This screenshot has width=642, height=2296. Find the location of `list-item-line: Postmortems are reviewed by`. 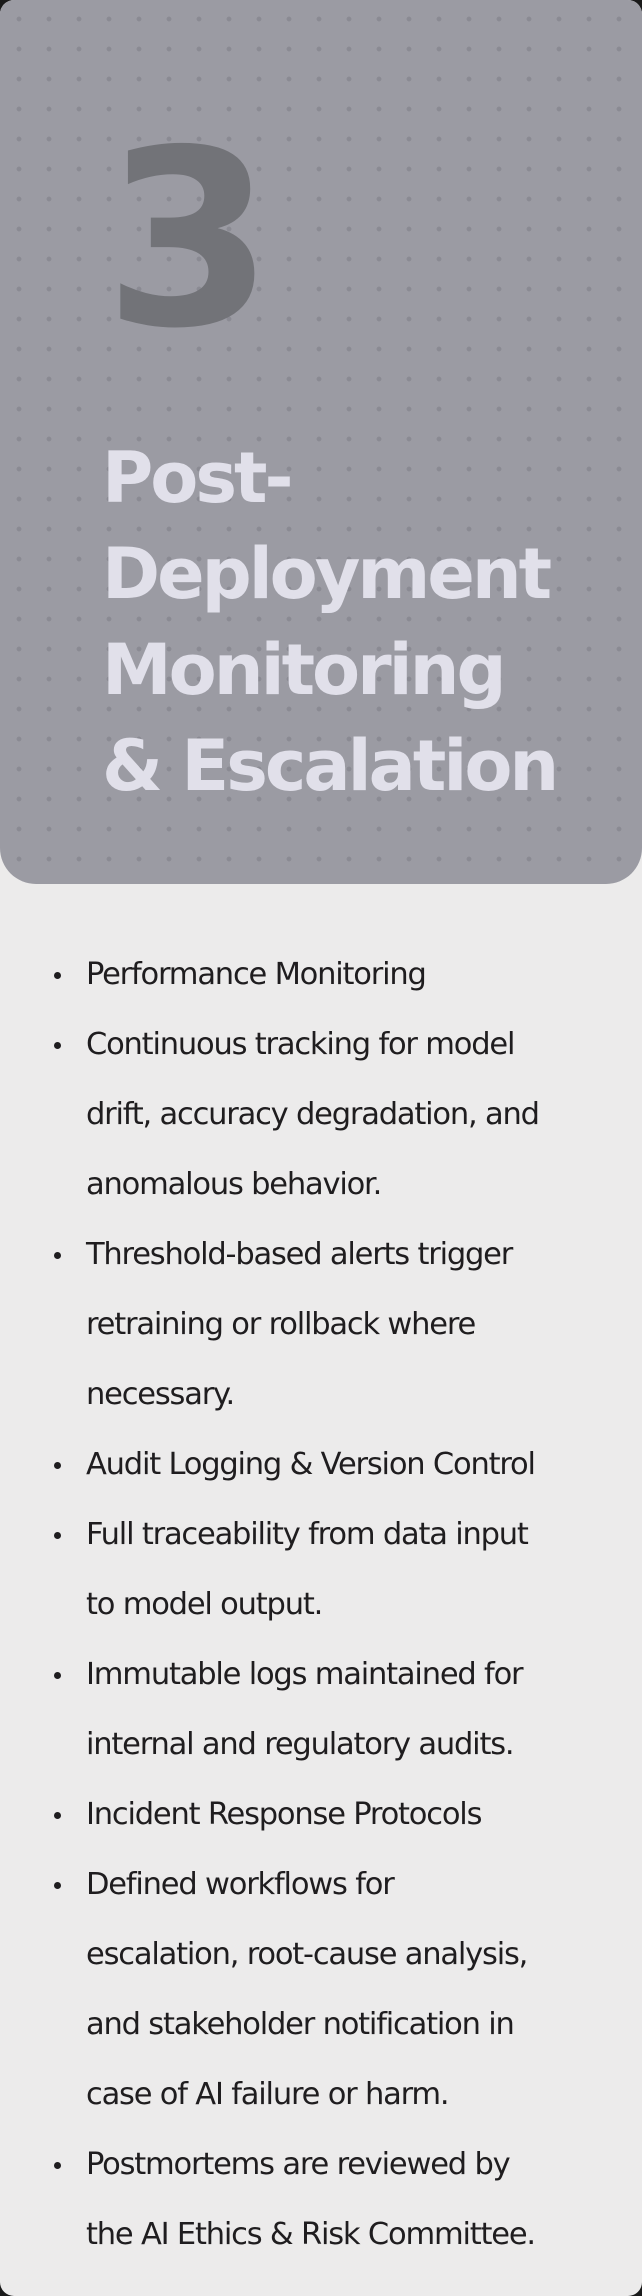

list-item-line: Postmortems are reviewed by is located at coordinates (298, 2164).